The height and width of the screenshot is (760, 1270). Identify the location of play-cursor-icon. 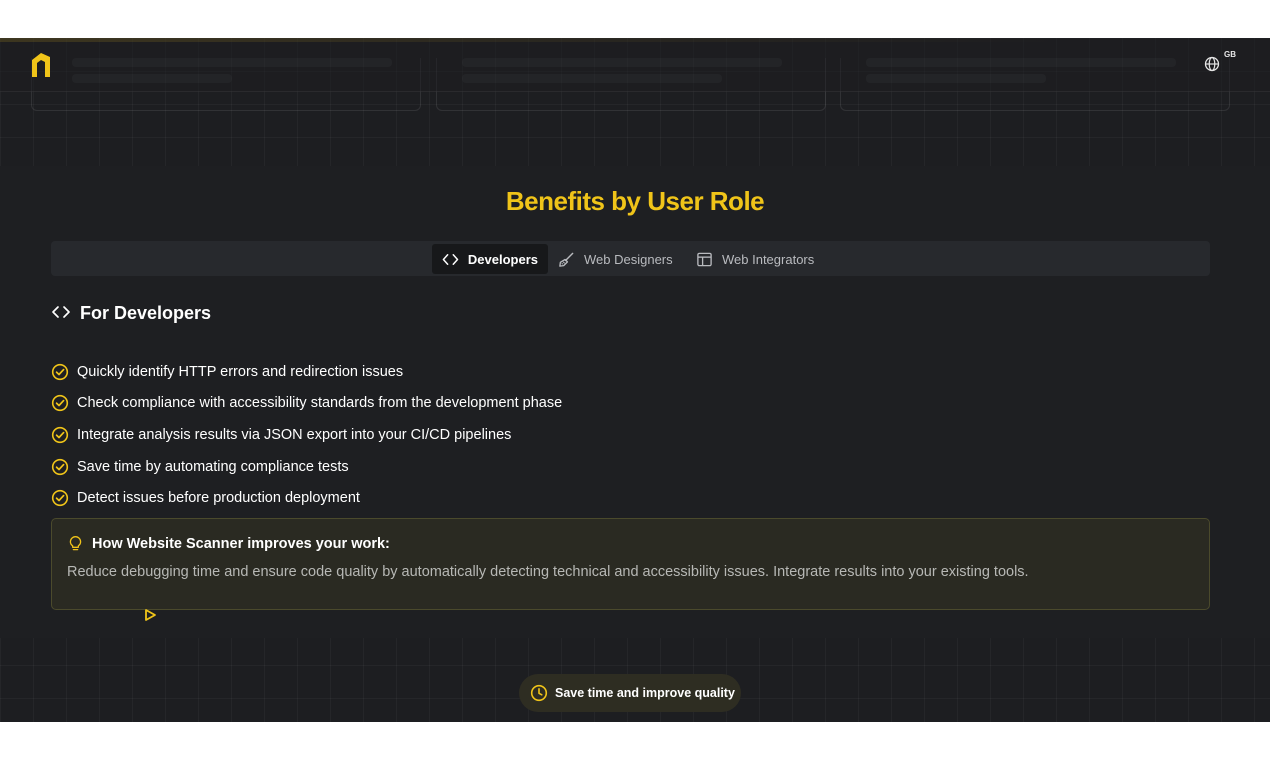
(150, 615).